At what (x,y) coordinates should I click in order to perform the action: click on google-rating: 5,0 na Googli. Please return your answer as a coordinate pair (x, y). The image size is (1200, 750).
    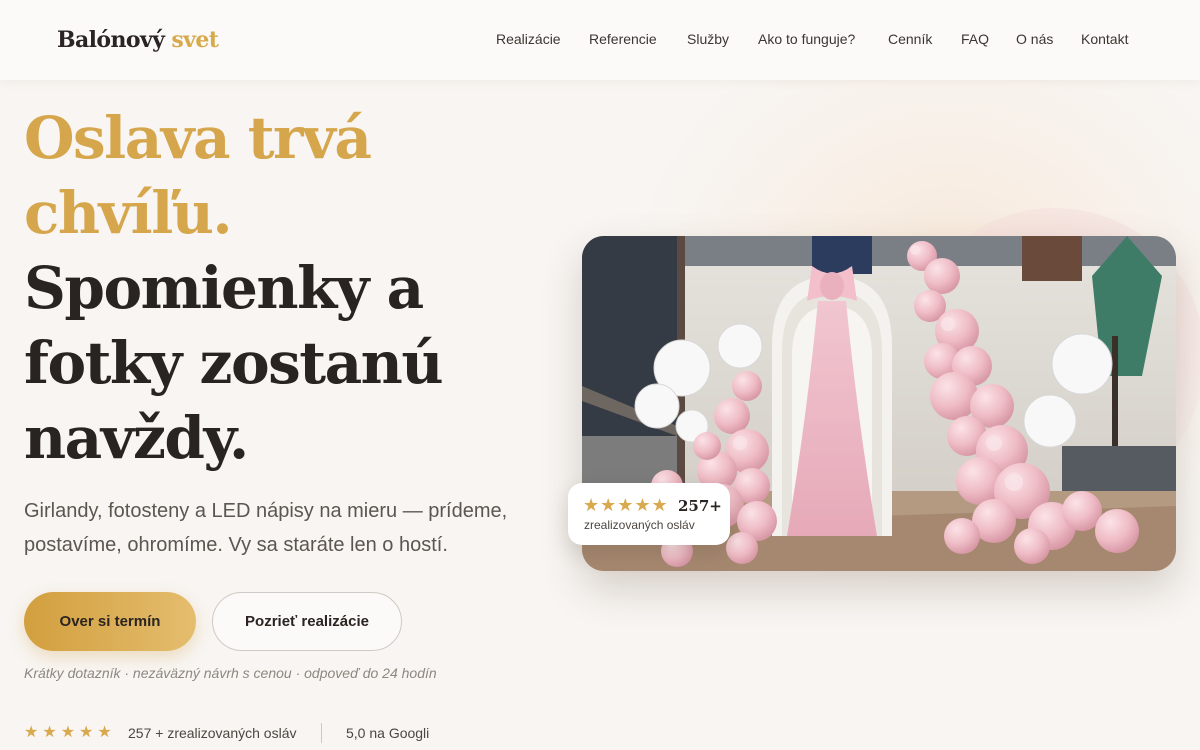
    Looking at the image, I should click on (388, 733).